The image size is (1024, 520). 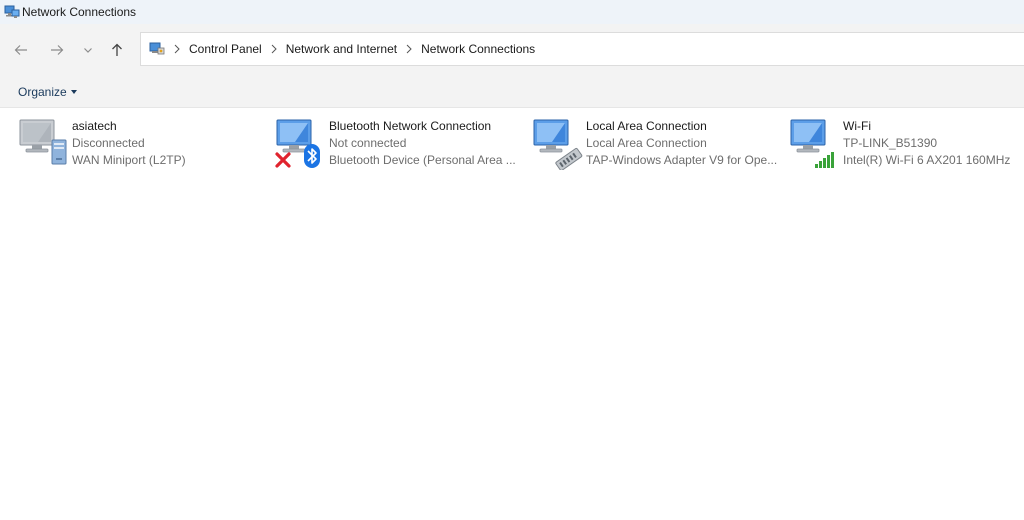 What do you see at coordinates (646, 143) in the screenshot?
I see `connection-status: Local Area Connection` at bounding box center [646, 143].